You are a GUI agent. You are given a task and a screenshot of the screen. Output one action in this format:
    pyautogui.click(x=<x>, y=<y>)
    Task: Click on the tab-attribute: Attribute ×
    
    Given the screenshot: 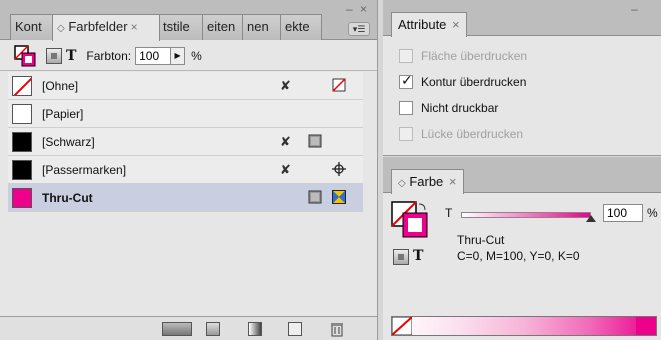 What is the action you would take?
    pyautogui.click(x=429, y=24)
    